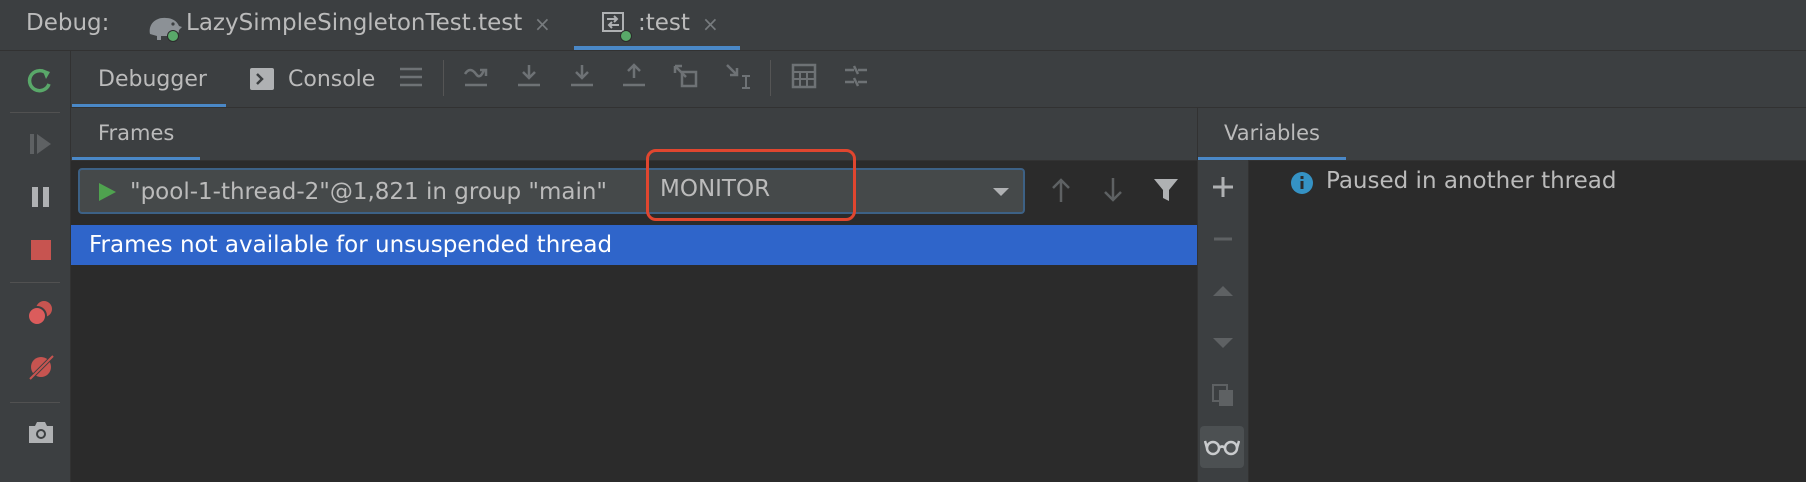 This screenshot has width=1806, height=482. What do you see at coordinates (751, 185) in the screenshot?
I see `highlight-annotation-box` at bounding box center [751, 185].